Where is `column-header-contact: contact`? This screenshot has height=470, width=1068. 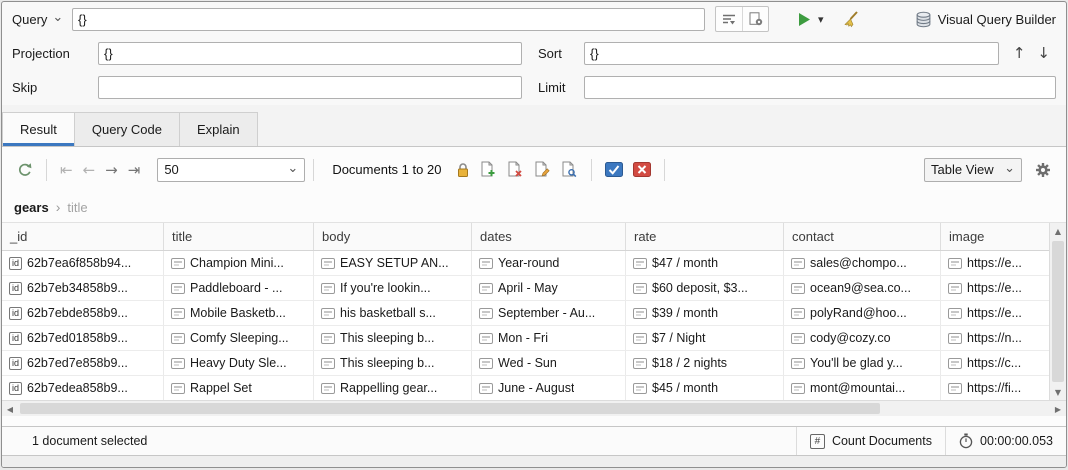
column-header-contact: contact is located at coordinates (862, 236).